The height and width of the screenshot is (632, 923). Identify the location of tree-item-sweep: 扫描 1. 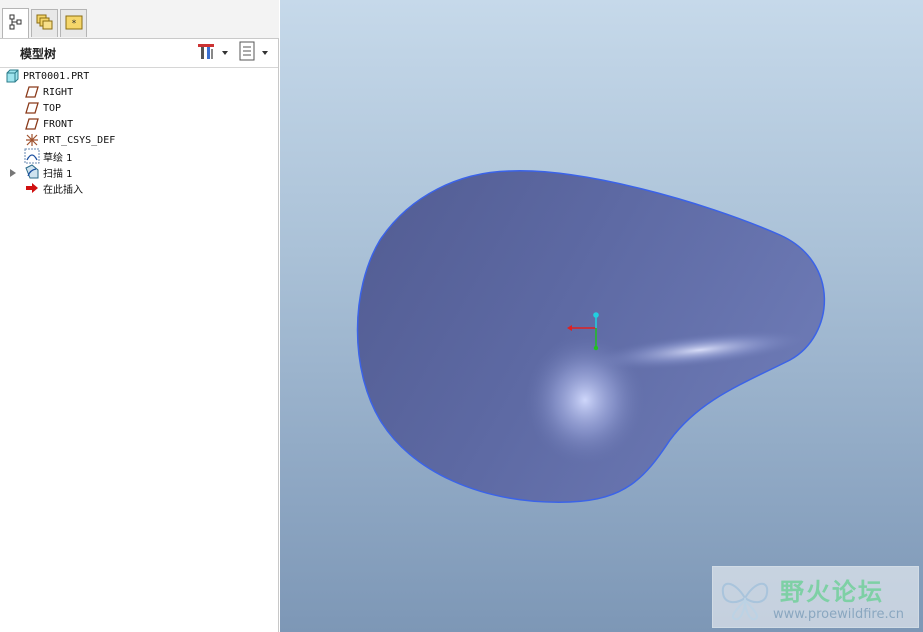
(48, 172).